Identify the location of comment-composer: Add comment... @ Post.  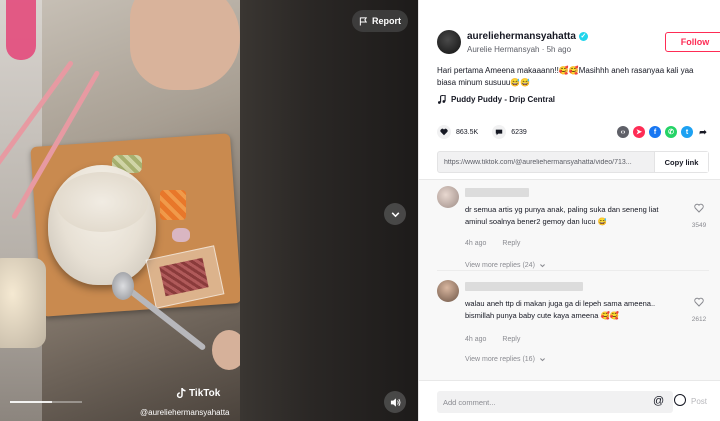
(569, 400).